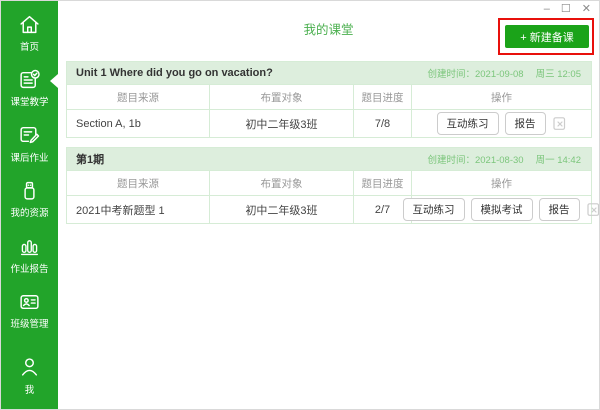 This screenshot has height=410, width=600. I want to click on sidebar-item-label: 班级管理, so click(29, 325).